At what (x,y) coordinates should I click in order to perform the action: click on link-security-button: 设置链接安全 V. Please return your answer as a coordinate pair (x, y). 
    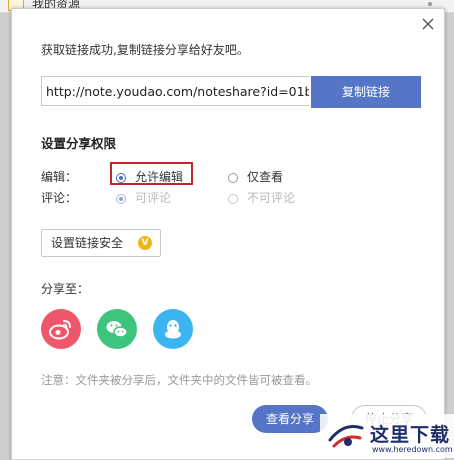
    Looking at the image, I should click on (101, 243).